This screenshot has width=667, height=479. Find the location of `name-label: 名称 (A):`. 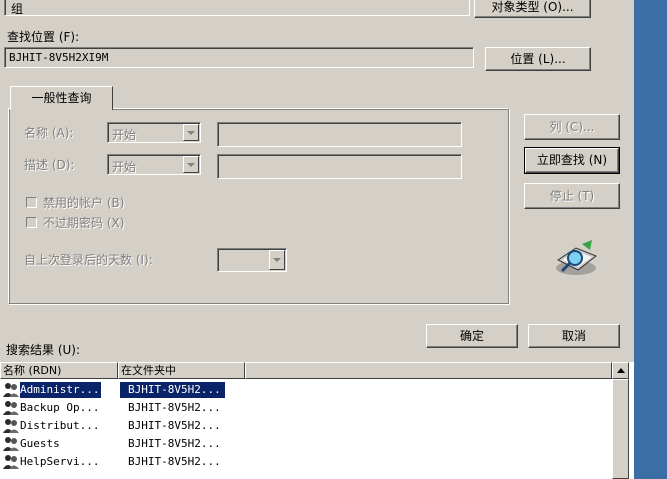

name-label: 名称 (A): is located at coordinates (49, 133).